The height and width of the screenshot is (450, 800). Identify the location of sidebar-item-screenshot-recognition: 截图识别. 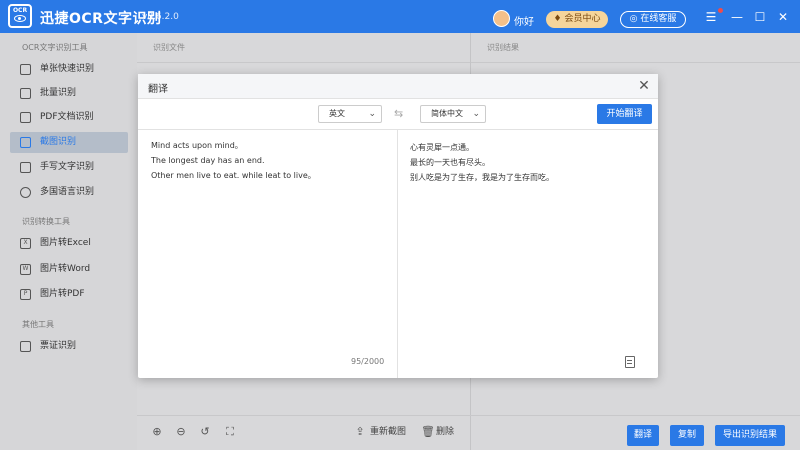
(69, 142).